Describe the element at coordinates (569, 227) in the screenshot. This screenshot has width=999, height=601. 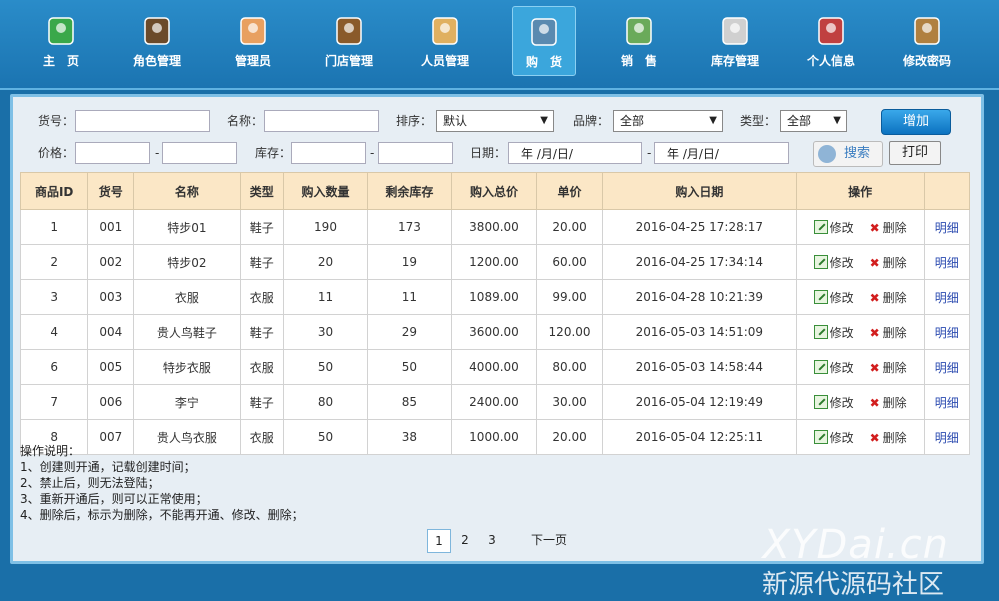
I see `table-cell: 20.00` at that location.